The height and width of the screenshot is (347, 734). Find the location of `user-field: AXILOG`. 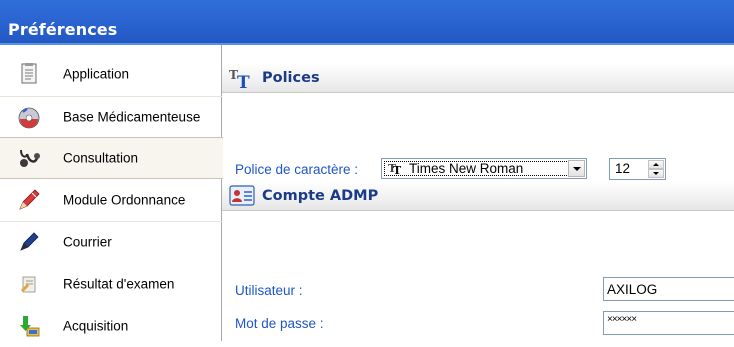

user-field: AXILOG is located at coordinates (668, 289).